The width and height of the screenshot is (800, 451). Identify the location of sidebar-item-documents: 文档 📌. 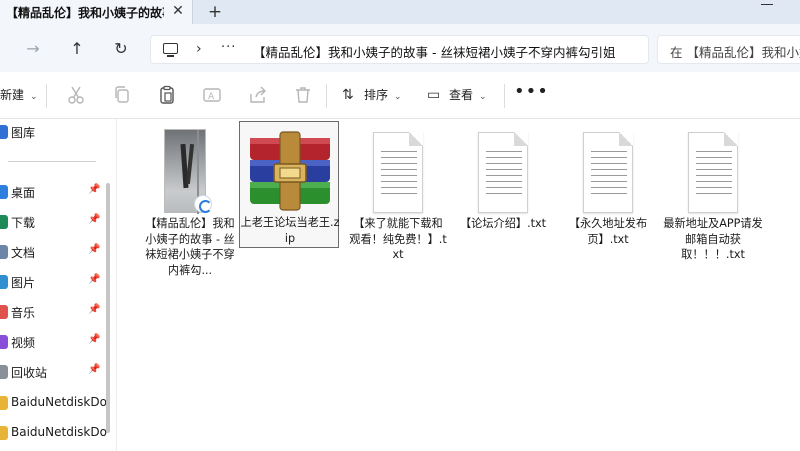
(52, 252).